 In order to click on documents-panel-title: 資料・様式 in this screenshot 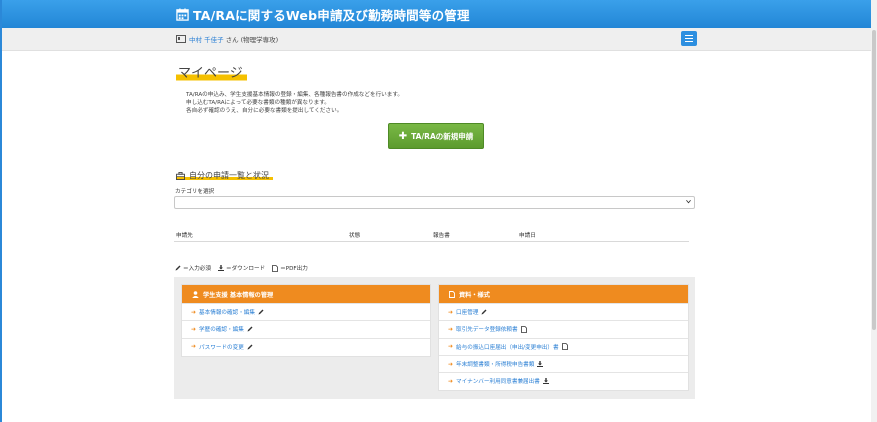, I will do `click(474, 295)`.